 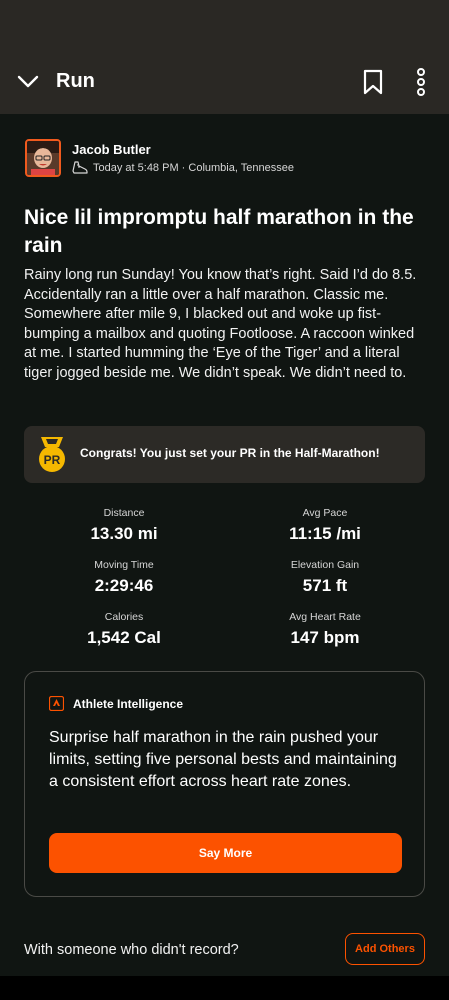 I want to click on stat-label: Moving Time, so click(x=124, y=565).